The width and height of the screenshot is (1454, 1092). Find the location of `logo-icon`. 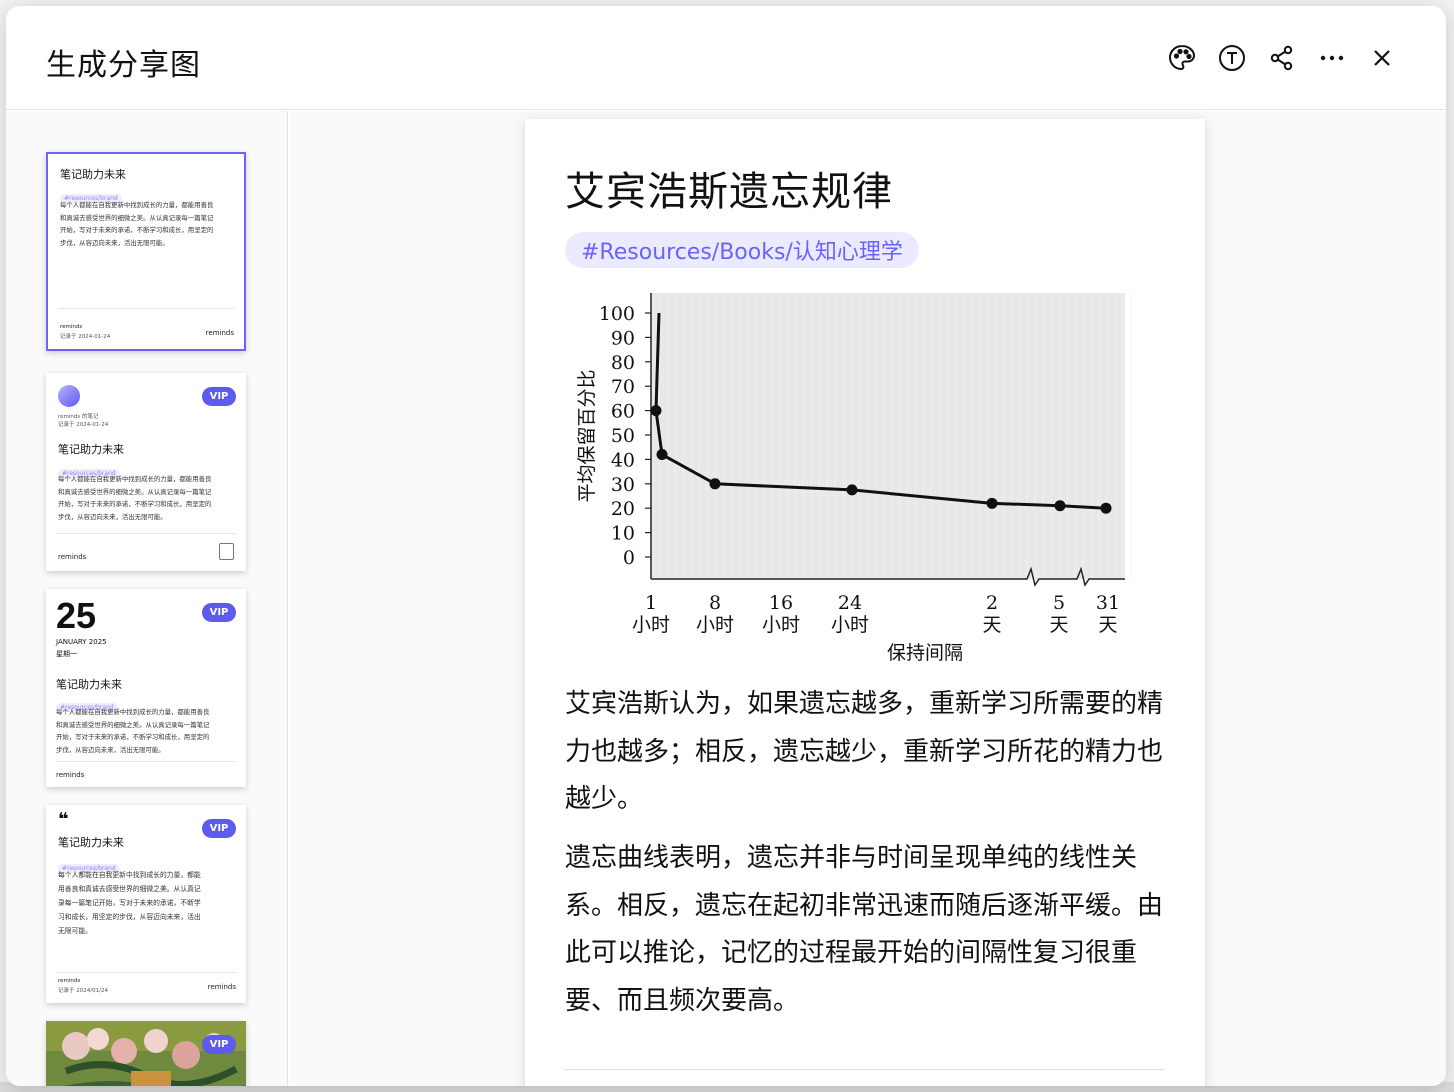

logo-icon is located at coordinates (226, 551).